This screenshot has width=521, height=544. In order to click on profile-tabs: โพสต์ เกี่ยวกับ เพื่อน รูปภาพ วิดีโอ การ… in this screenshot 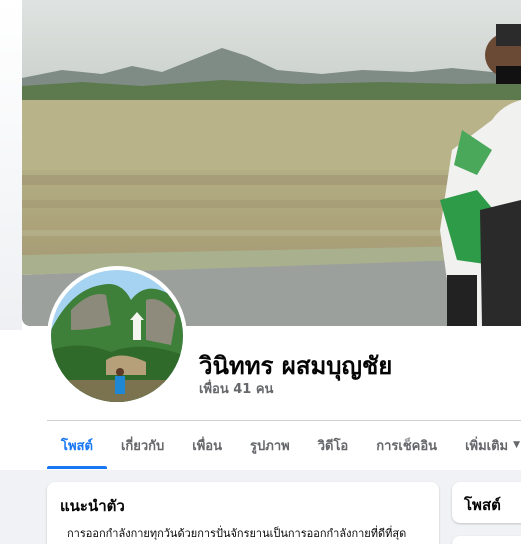, I will do `click(284, 445)`.